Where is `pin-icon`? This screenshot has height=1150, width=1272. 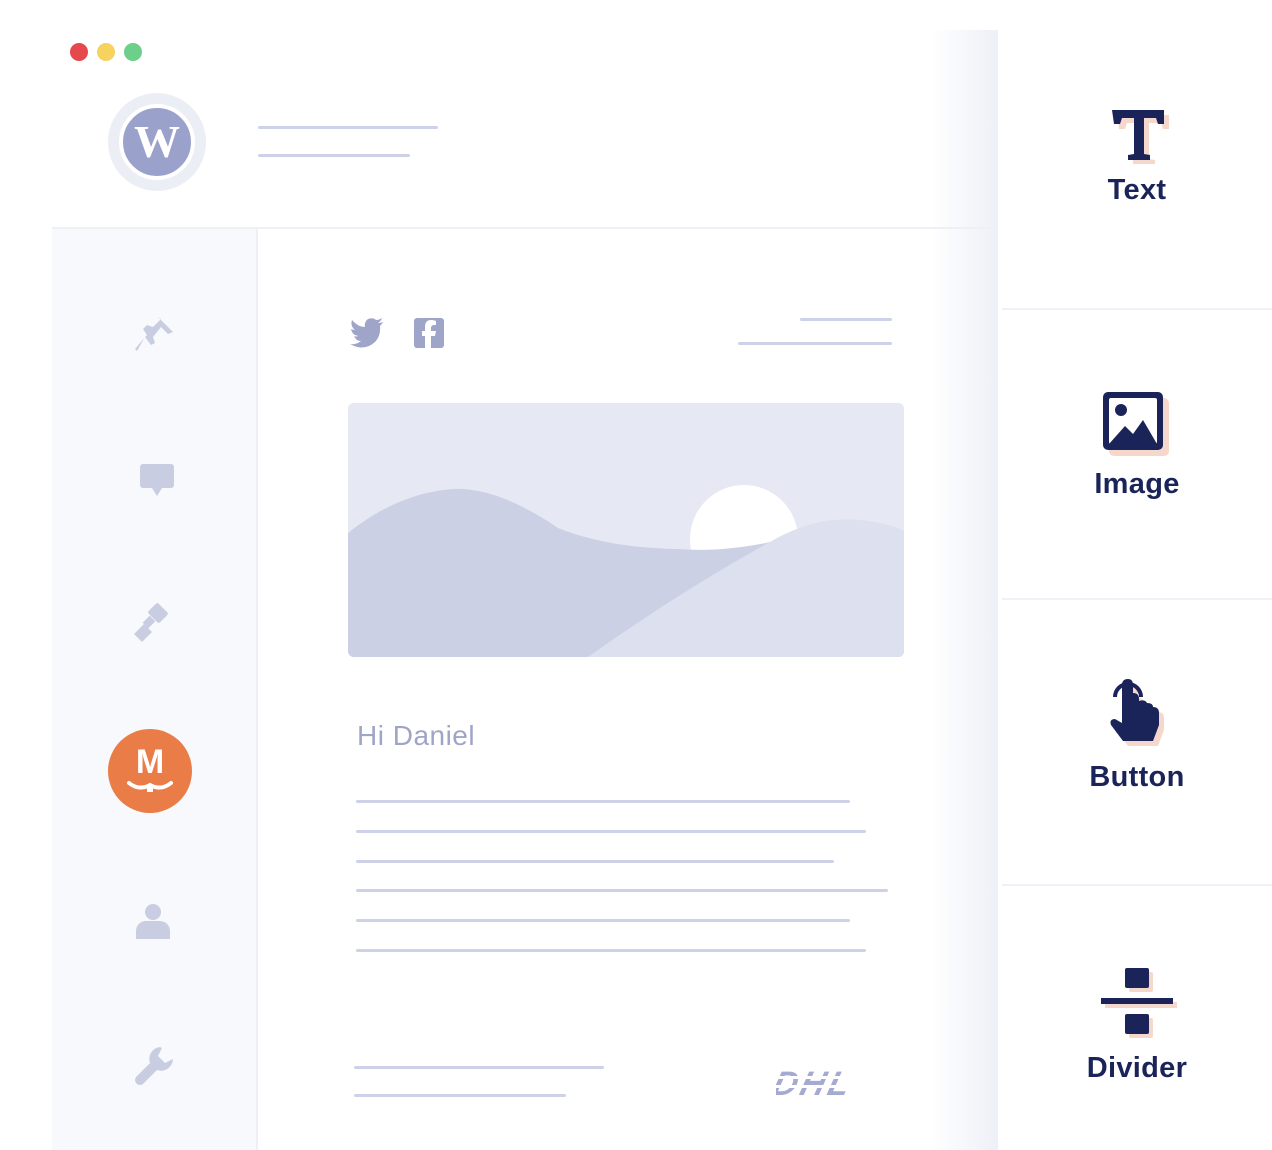 pin-icon is located at coordinates (155, 335).